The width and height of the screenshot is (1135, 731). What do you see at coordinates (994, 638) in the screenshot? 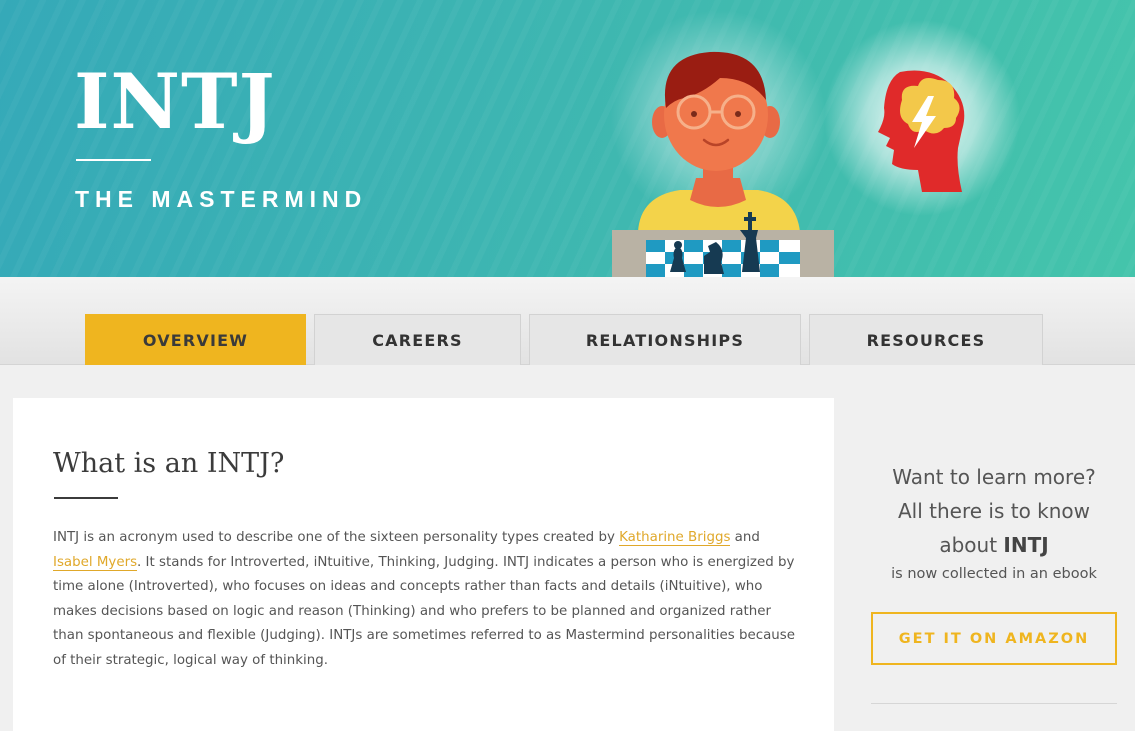
I see `get-it-on-amazon-button: GET IT ON AMAZON` at bounding box center [994, 638].